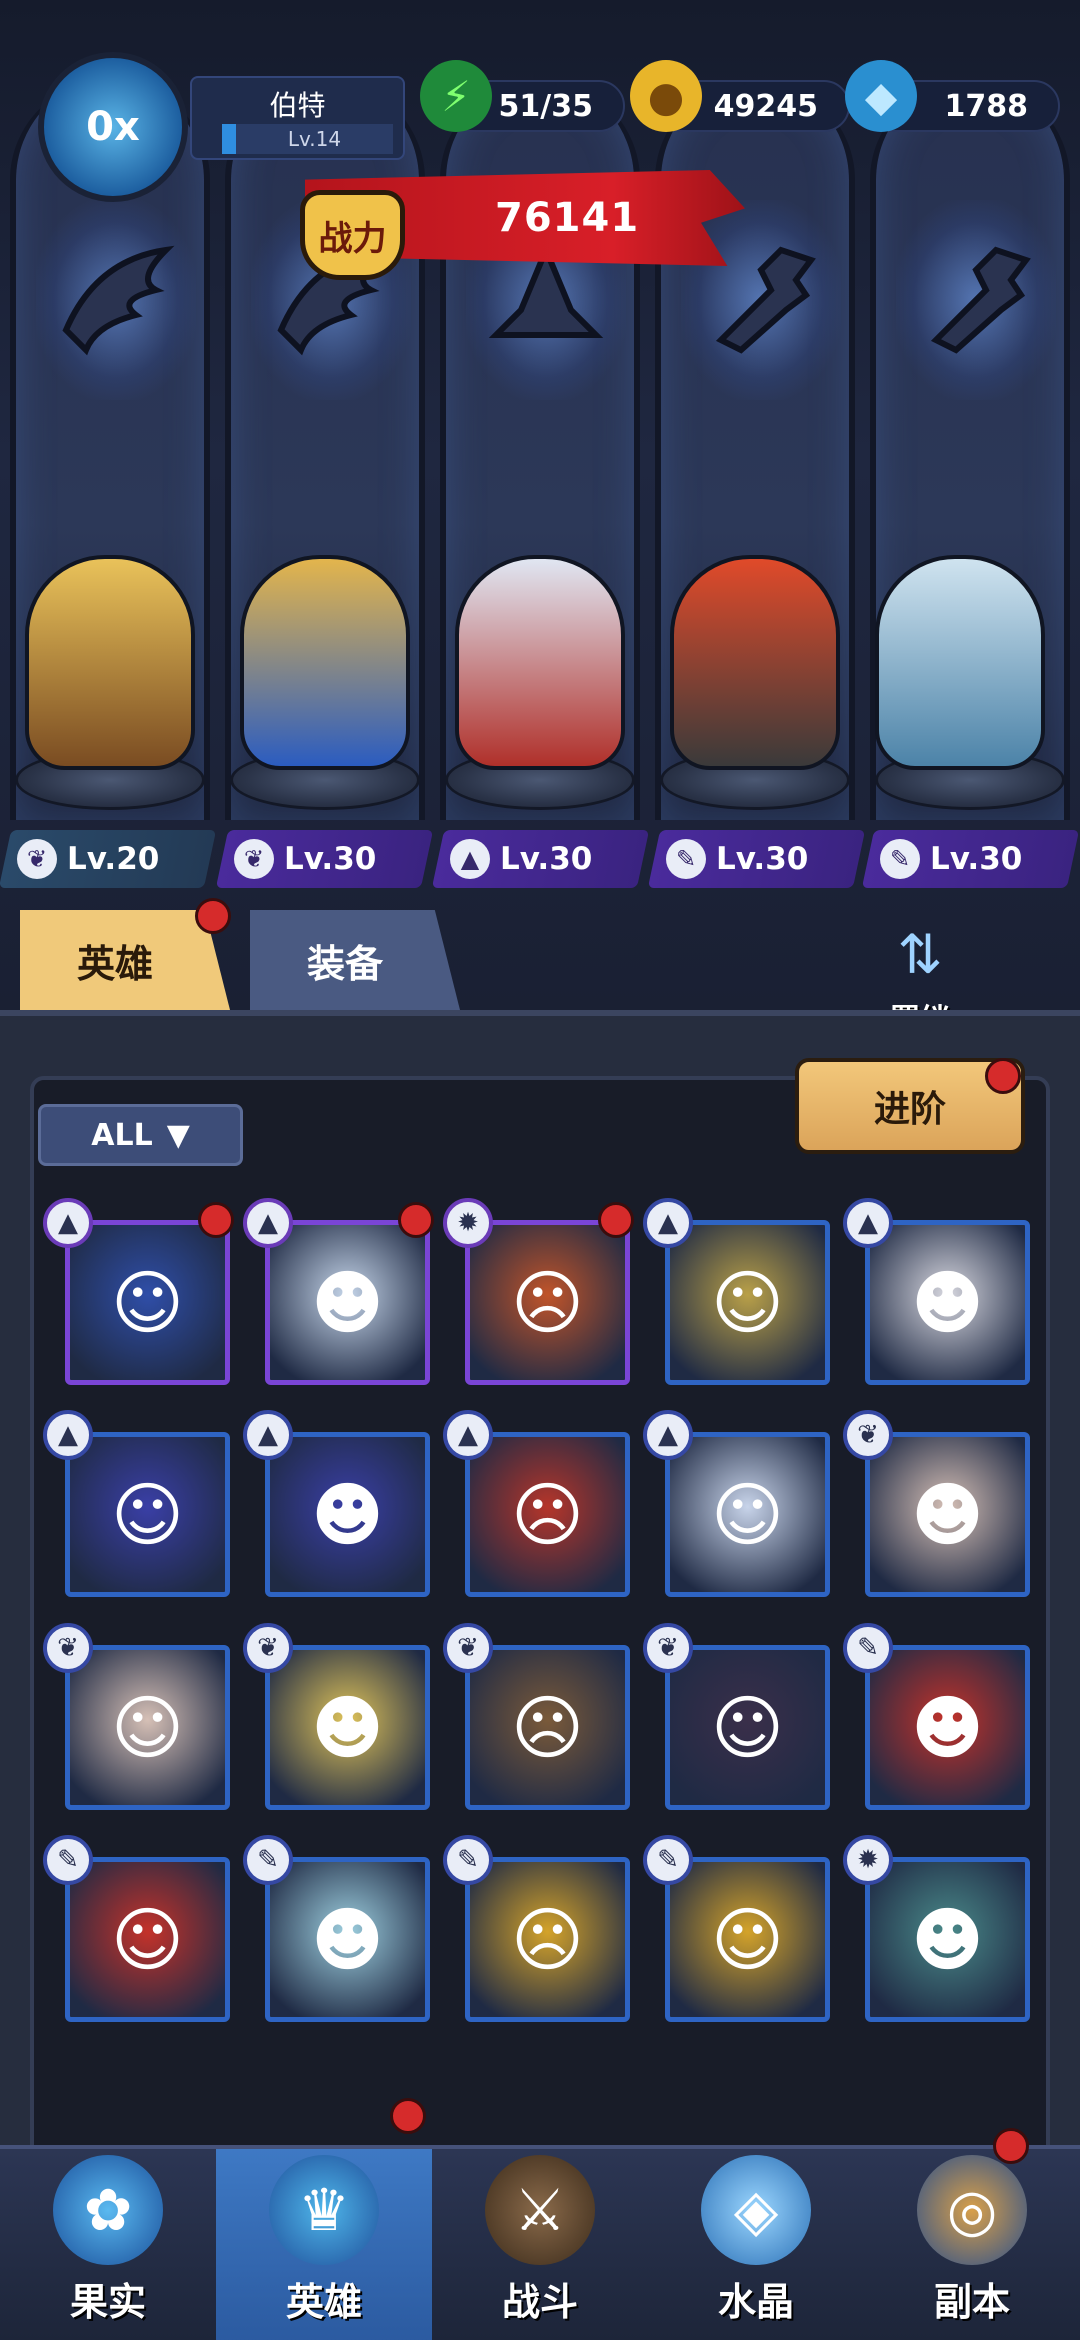 This screenshot has width=1080, height=2340. I want to click on player-info: 伯特 Lv.14, so click(297, 118).